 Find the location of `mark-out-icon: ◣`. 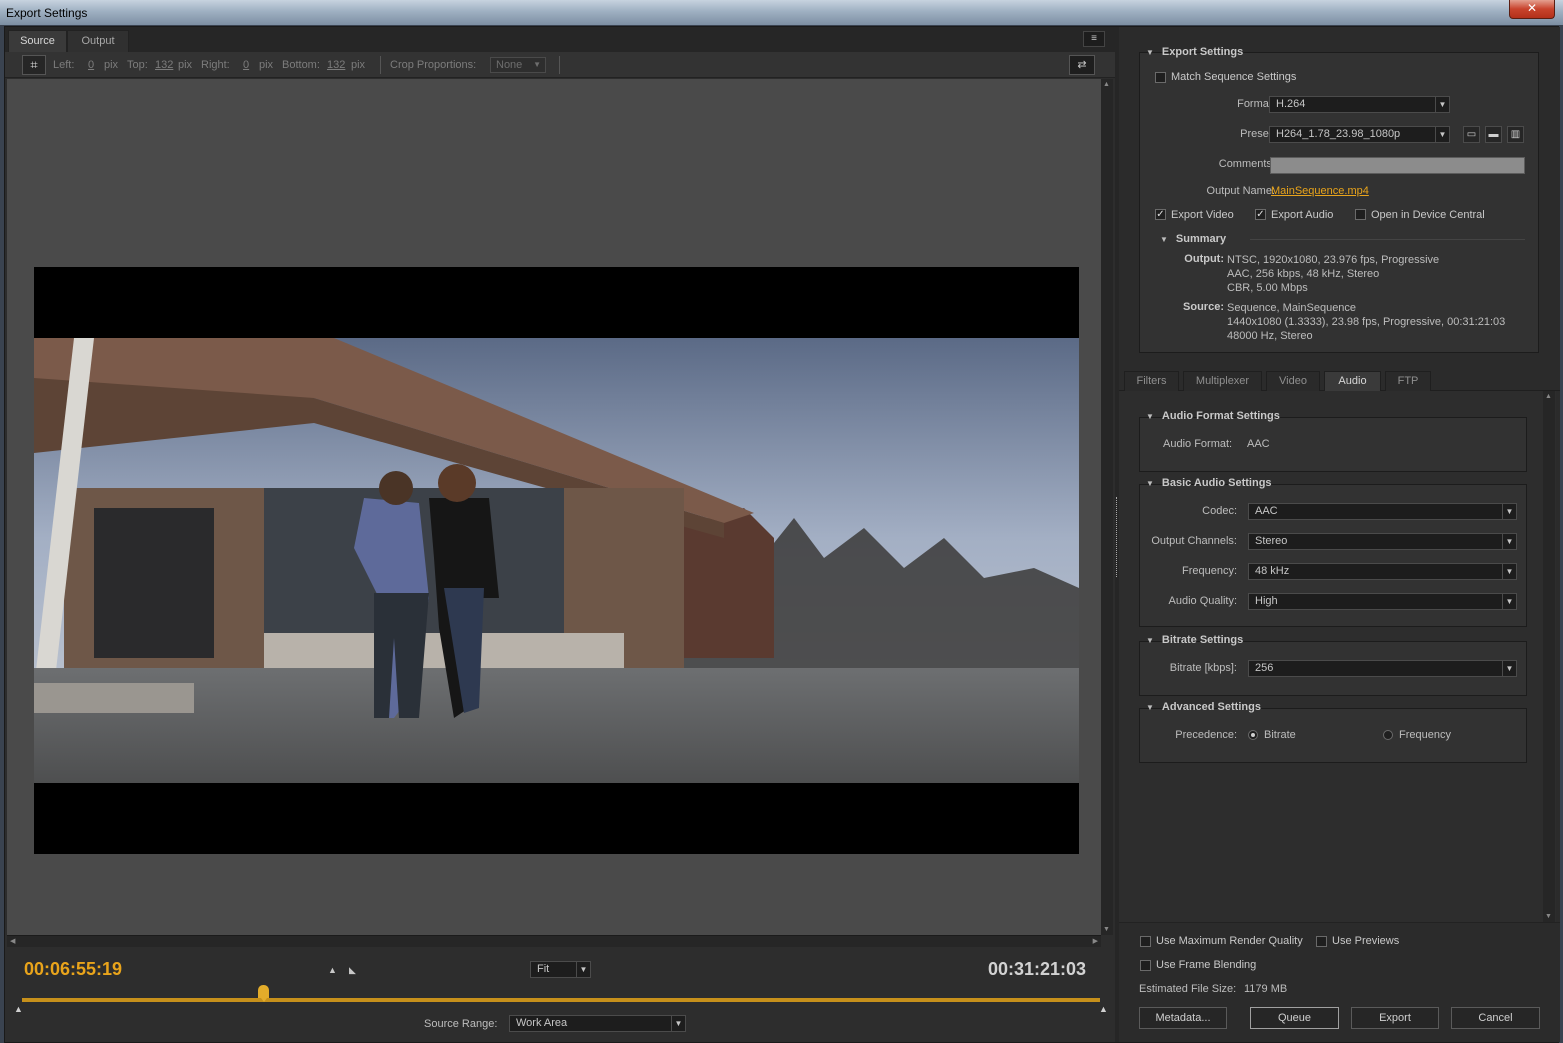

mark-out-icon: ◣ is located at coordinates (352, 970).